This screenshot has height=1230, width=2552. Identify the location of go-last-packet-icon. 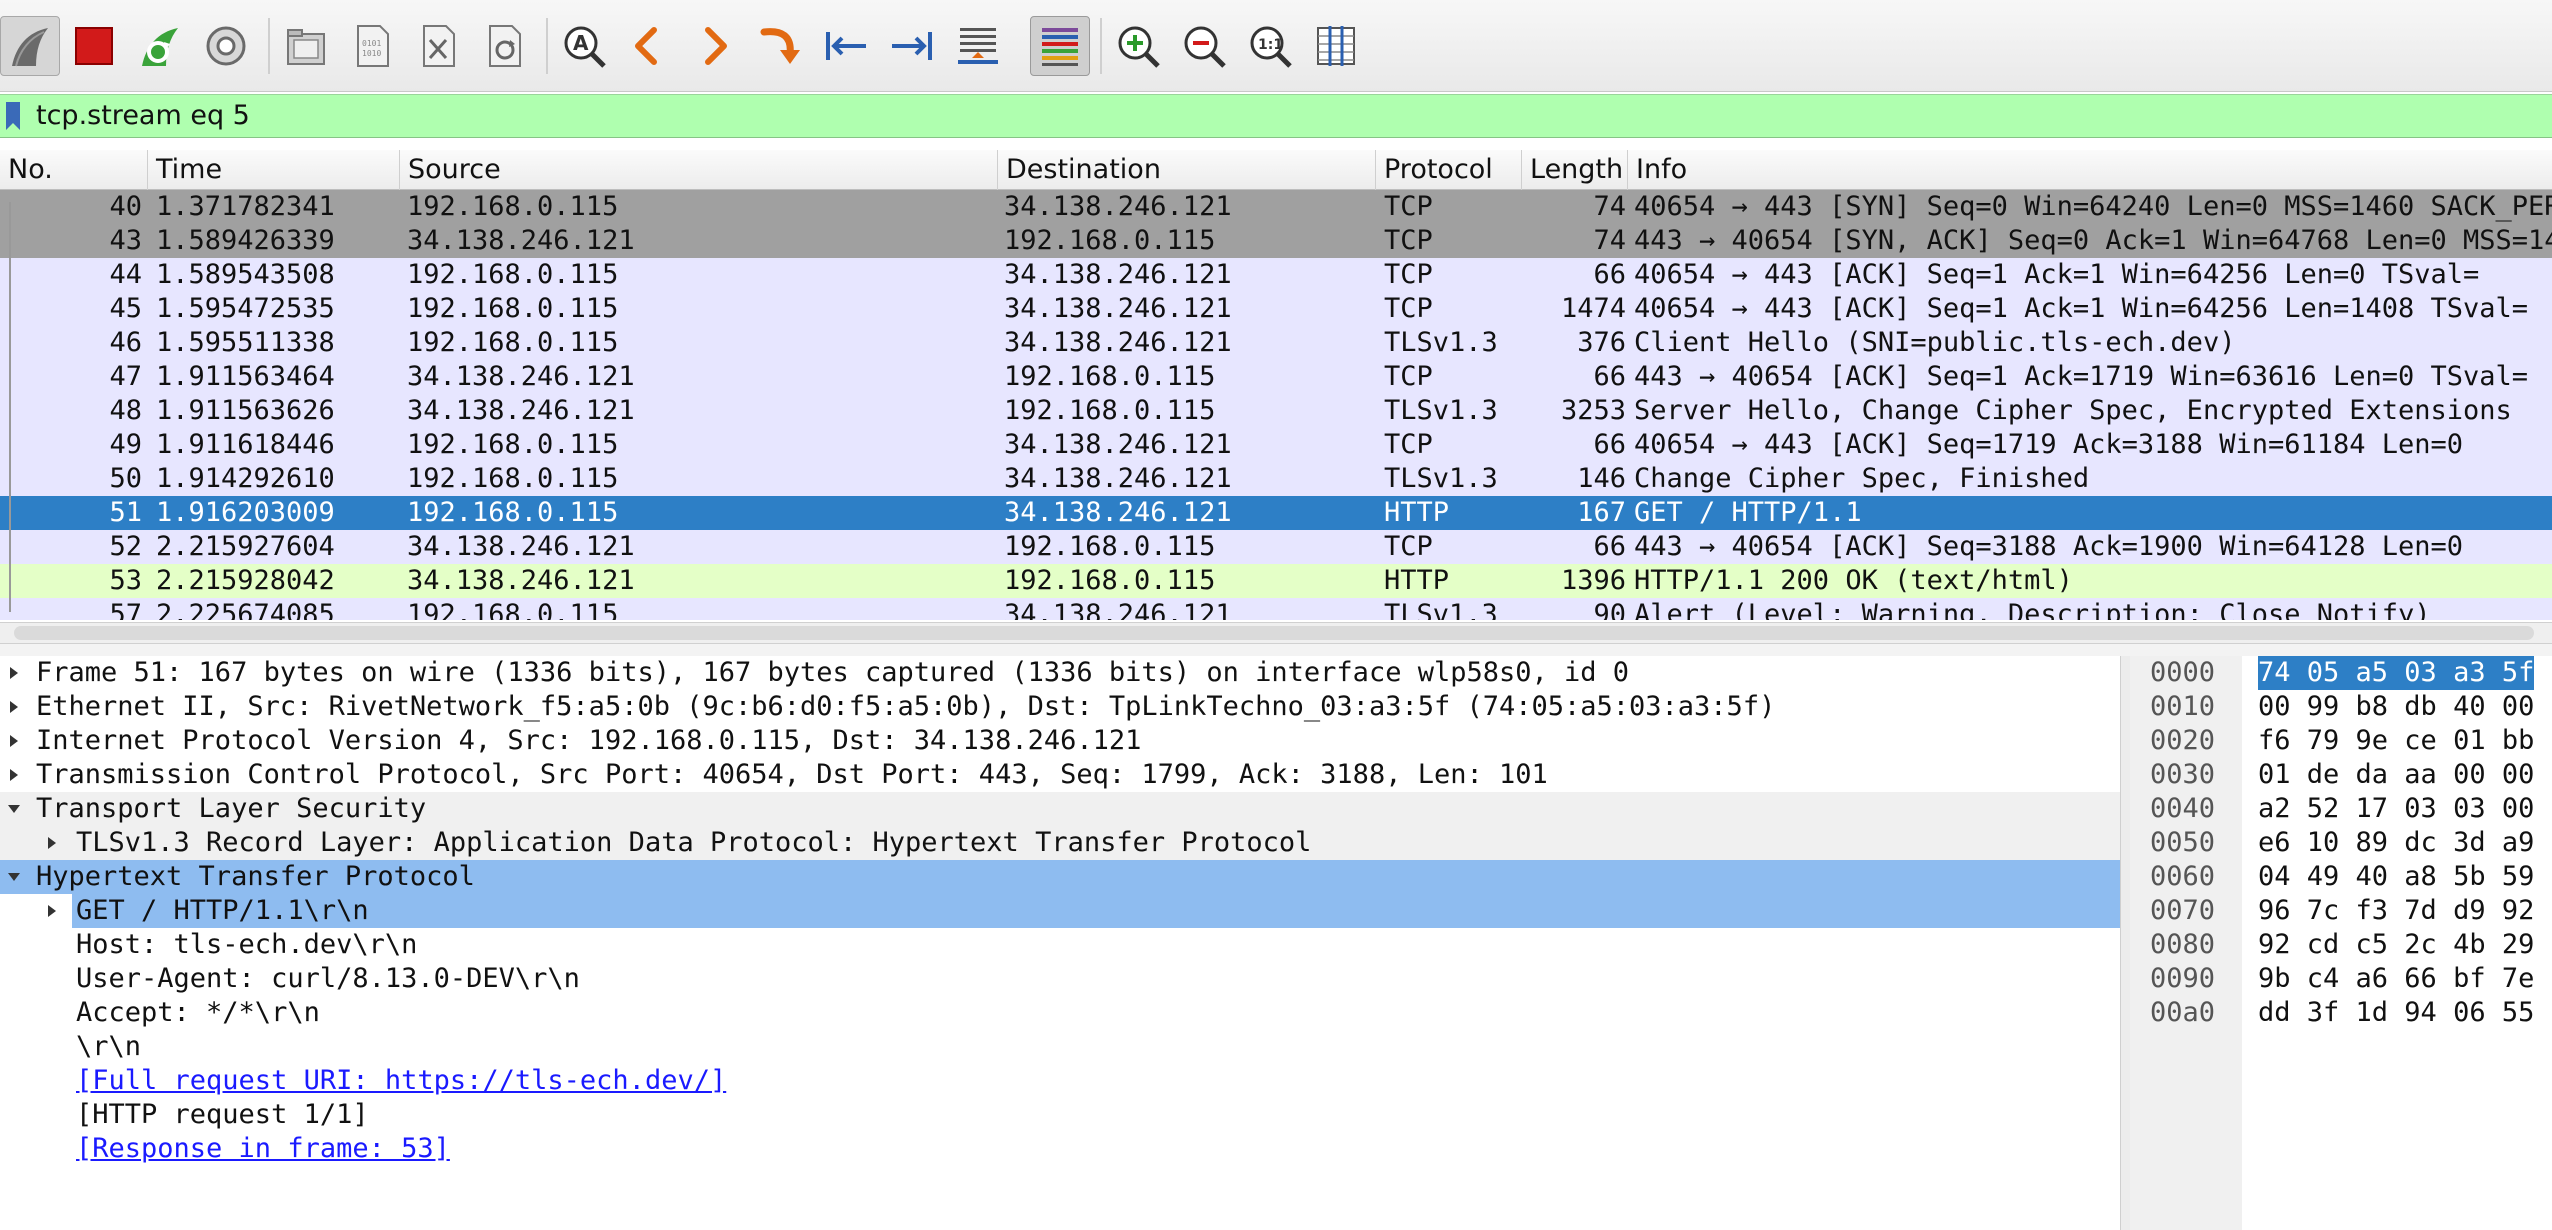
(912, 46).